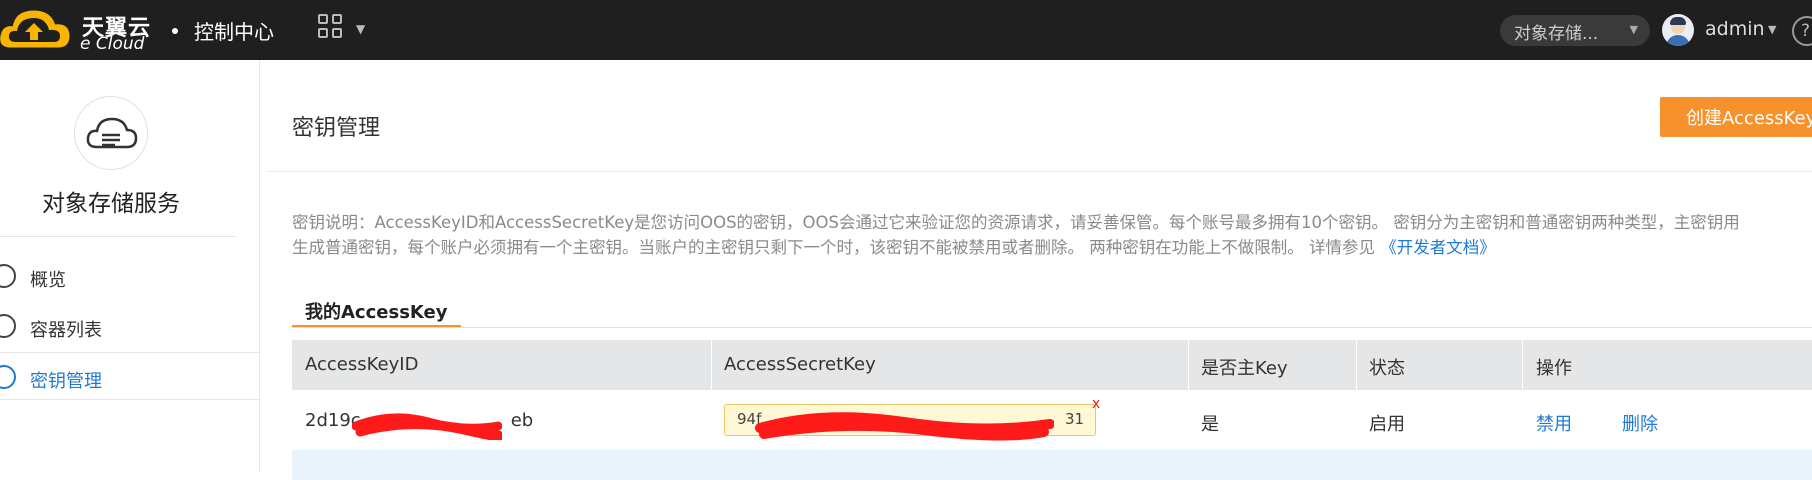 This screenshot has width=1812, height=480. What do you see at coordinates (1052, 365) in the screenshot?
I see `table-header: AccessKeyID AccessSecretKey 是否主Key 状态 操作` at bounding box center [1052, 365].